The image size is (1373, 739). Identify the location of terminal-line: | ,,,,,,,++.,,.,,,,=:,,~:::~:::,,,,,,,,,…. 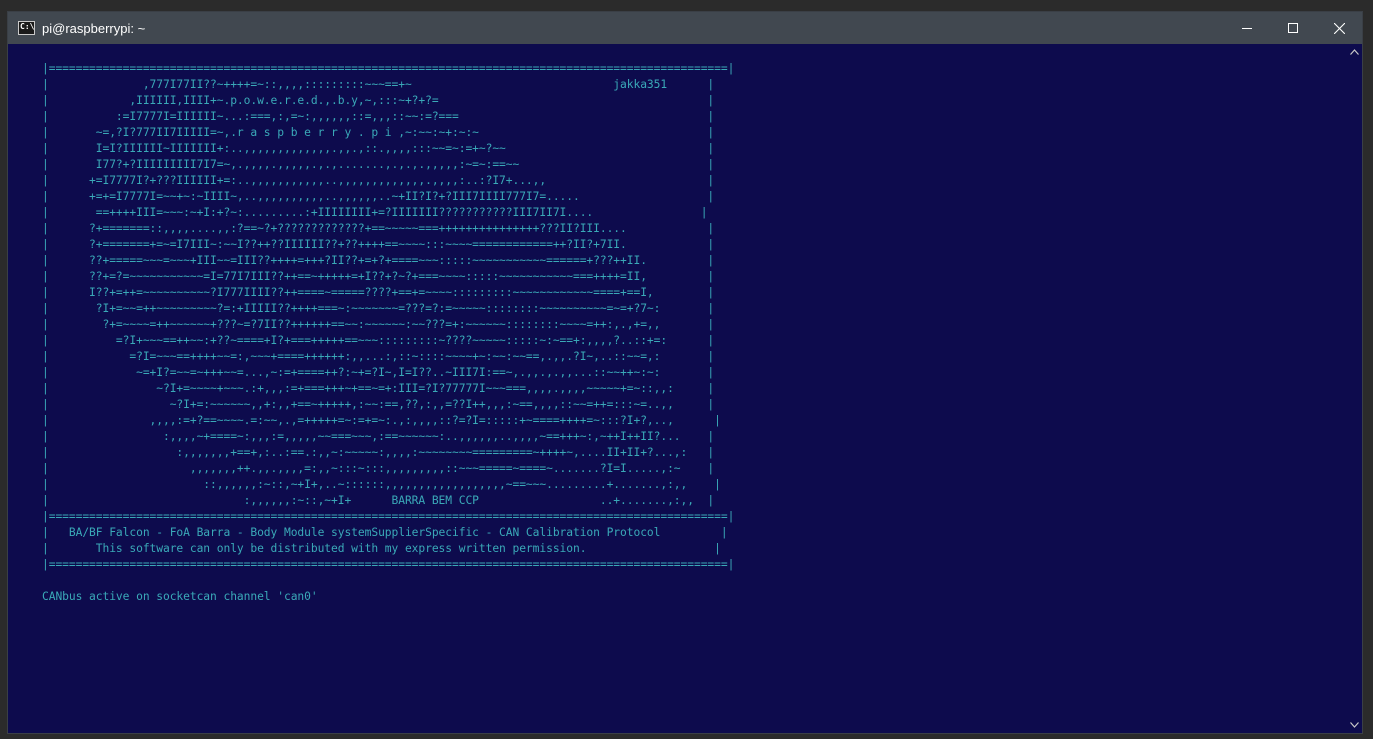
(378, 468).